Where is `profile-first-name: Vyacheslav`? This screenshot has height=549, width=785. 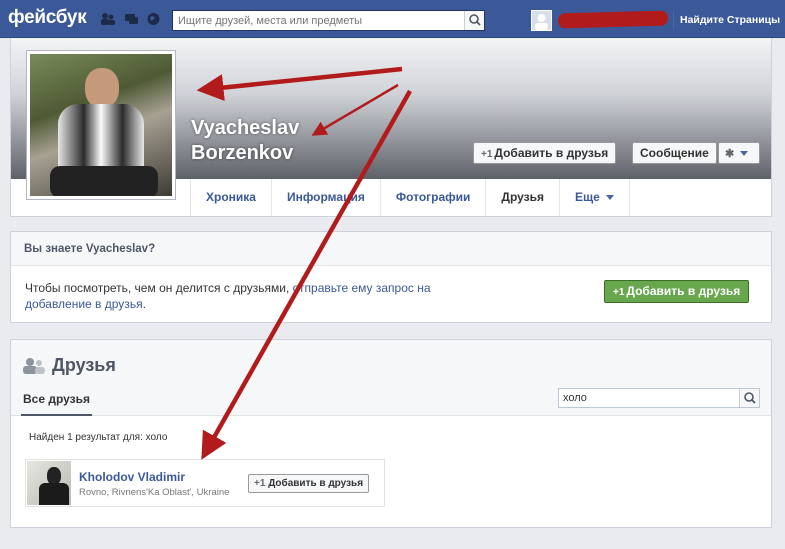 profile-first-name: Vyacheslav is located at coordinates (245, 128).